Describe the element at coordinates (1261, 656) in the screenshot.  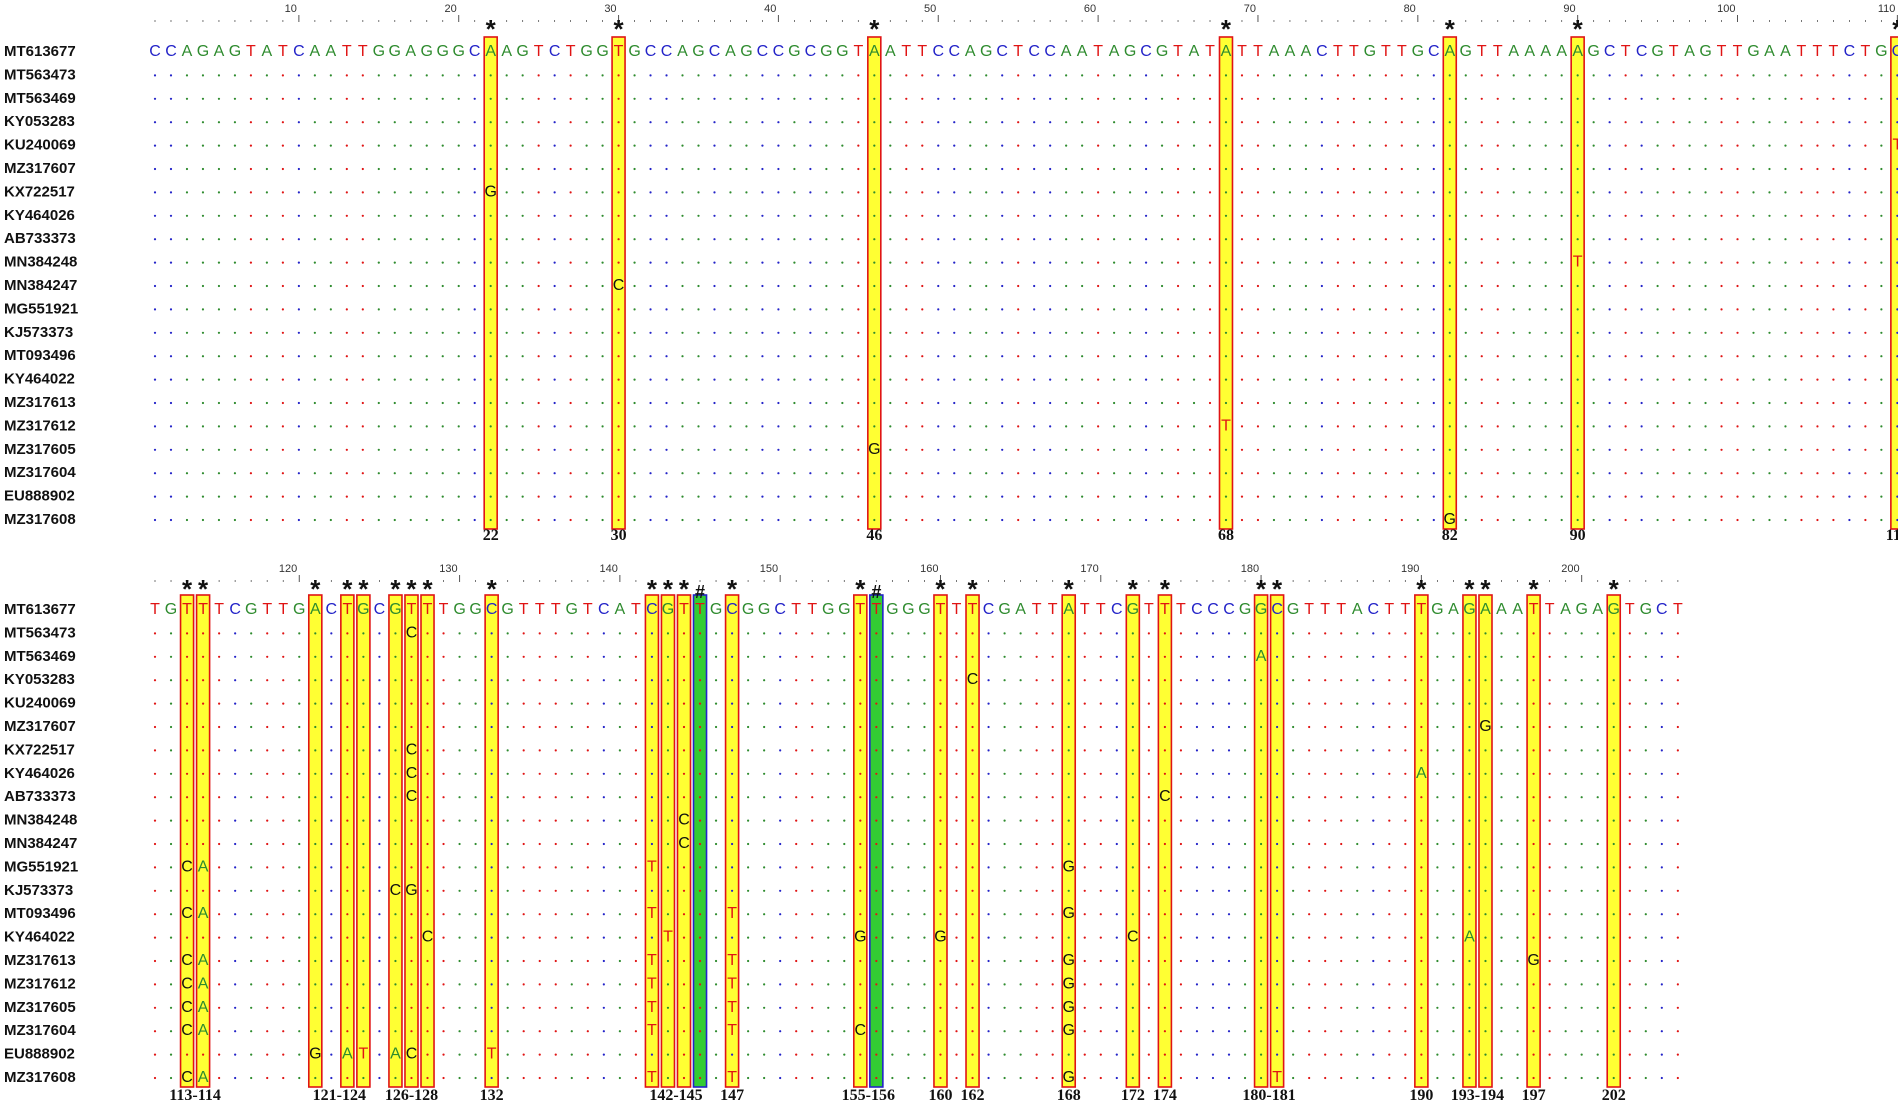
I see `variant-base: A` at that location.